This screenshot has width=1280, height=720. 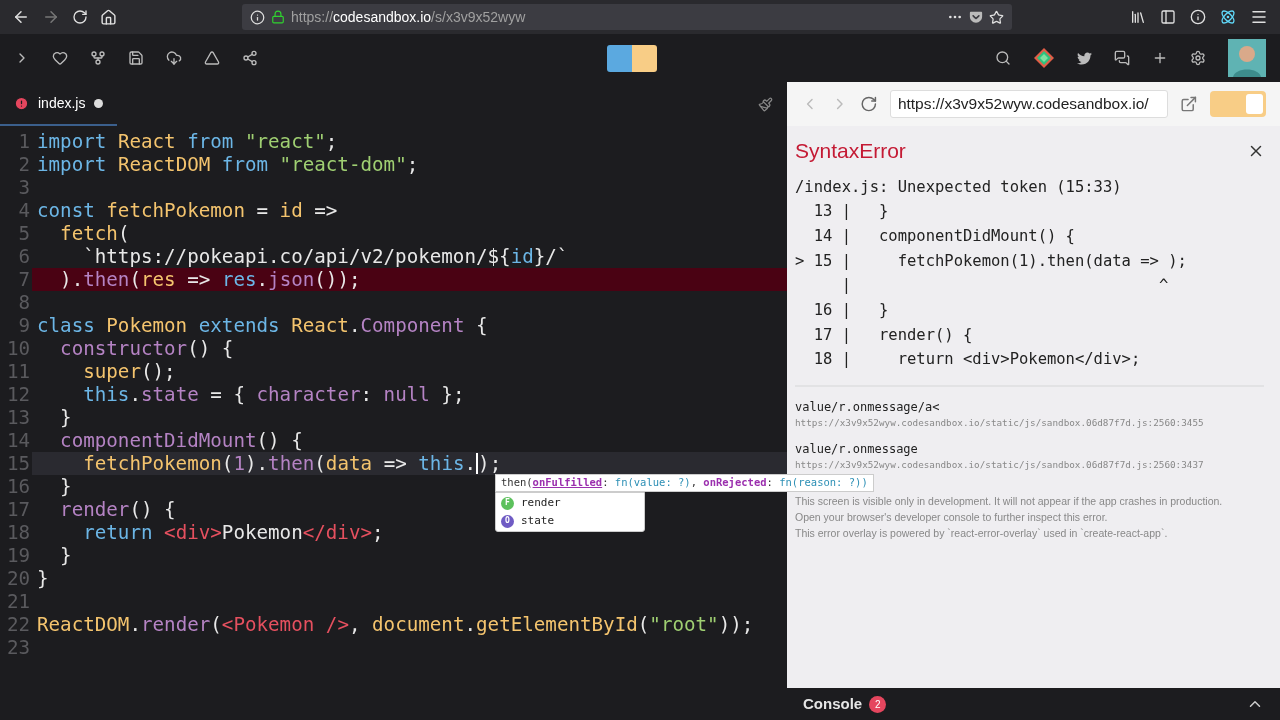 What do you see at coordinates (977, 360) in the screenshot?
I see `code-frame-line: 18 | return <div>Pokemon</div>;` at bounding box center [977, 360].